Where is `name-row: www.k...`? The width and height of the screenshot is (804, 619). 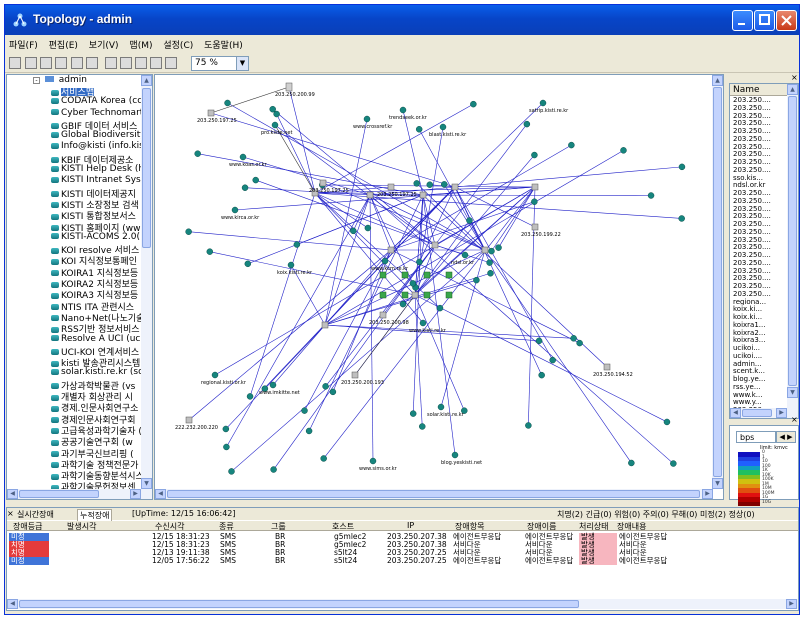
name-row: www.k... is located at coordinates (759, 395).